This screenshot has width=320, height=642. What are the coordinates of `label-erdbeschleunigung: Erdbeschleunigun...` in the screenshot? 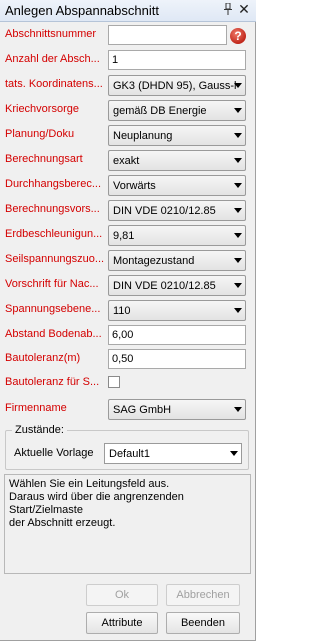 It's located at (54, 234).